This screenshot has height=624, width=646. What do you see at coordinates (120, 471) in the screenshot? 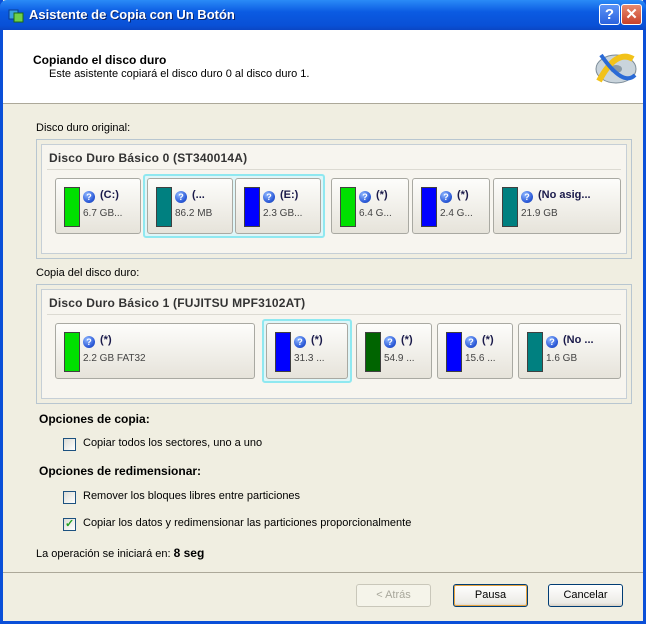
I see `resize-options-title: Opciones de redimensionar:` at bounding box center [120, 471].